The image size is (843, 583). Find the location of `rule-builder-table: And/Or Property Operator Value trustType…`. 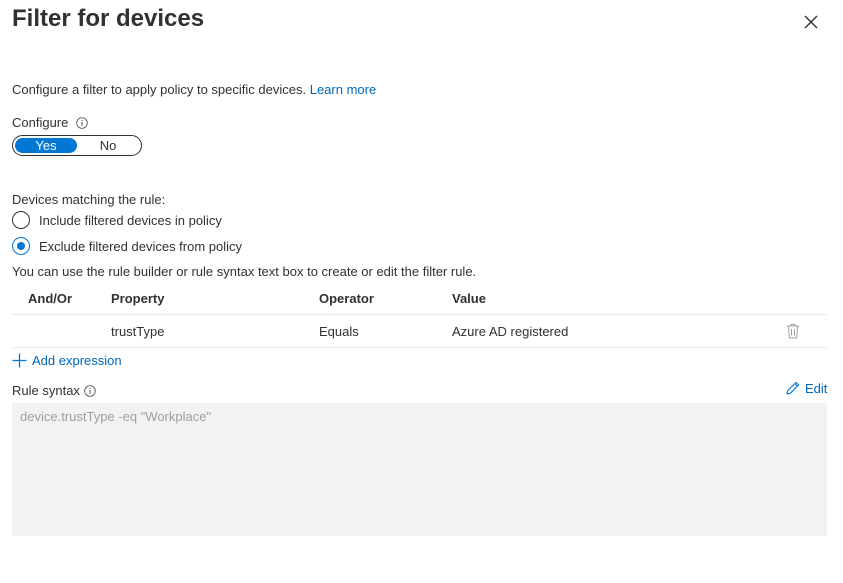

rule-builder-table: And/Or Property Operator Value trustType… is located at coordinates (419, 315).